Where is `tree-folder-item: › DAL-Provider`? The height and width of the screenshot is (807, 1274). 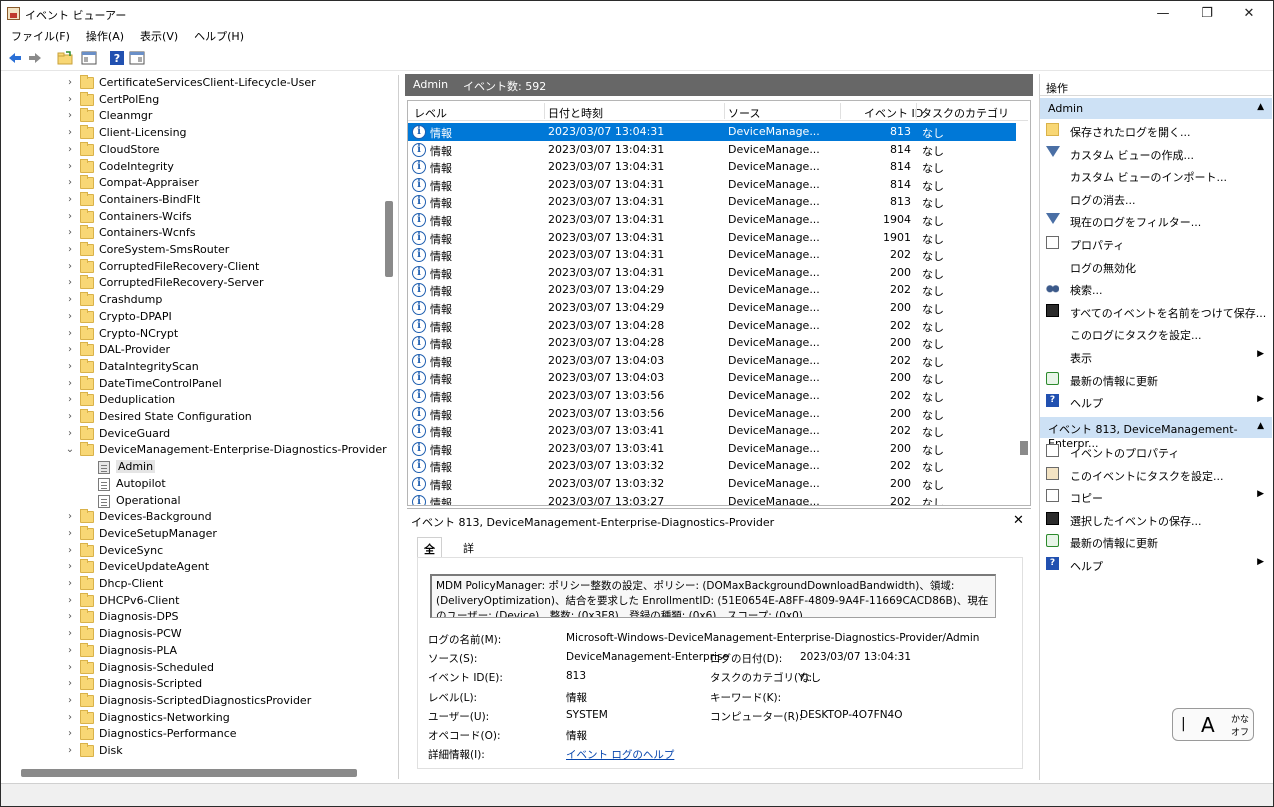 tree-folder-item: › DAL-Provider is located at coordinates (195, 350).